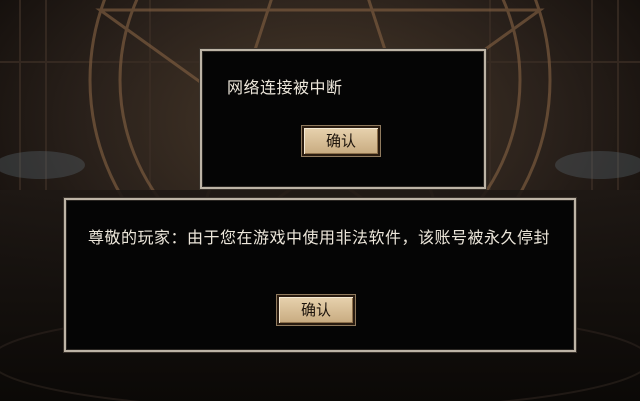 The height and width of the screenshot is (401, 640). Describe the element at coordinates (319, 237) in the screenshot. I see `ban-message: 尊敬的玩家：由于您在游戏中使用非法软件，该账号被永久停封` at that location.